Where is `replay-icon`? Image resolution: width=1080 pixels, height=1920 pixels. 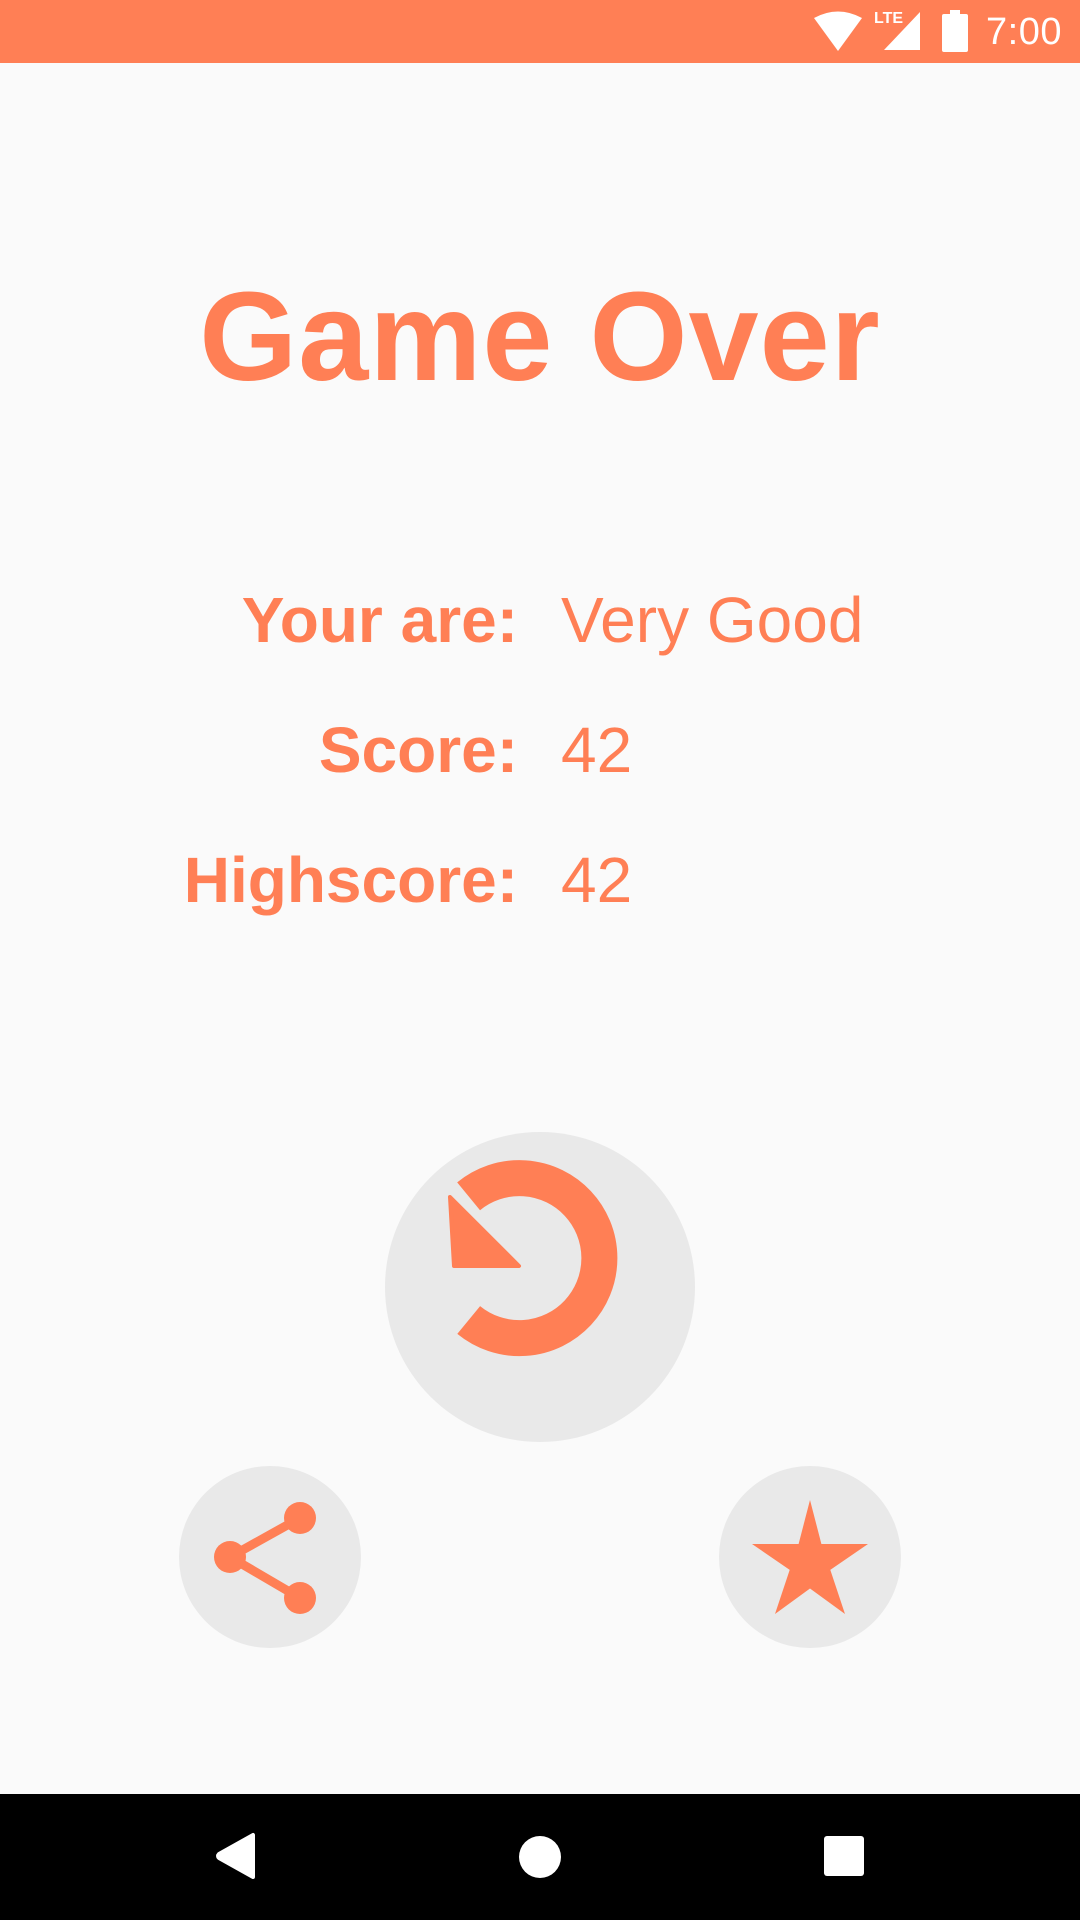 replay-icon is located at coordinates (533, 1258).